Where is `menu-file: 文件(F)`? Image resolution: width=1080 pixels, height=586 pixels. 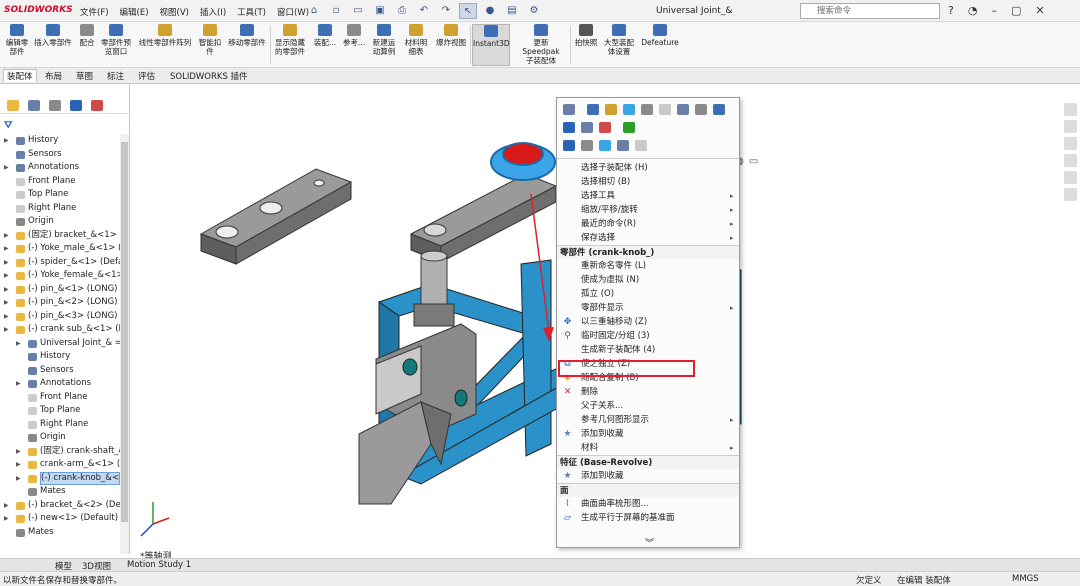 menu-file: 文件(F) is located at coordinates (94, 12).